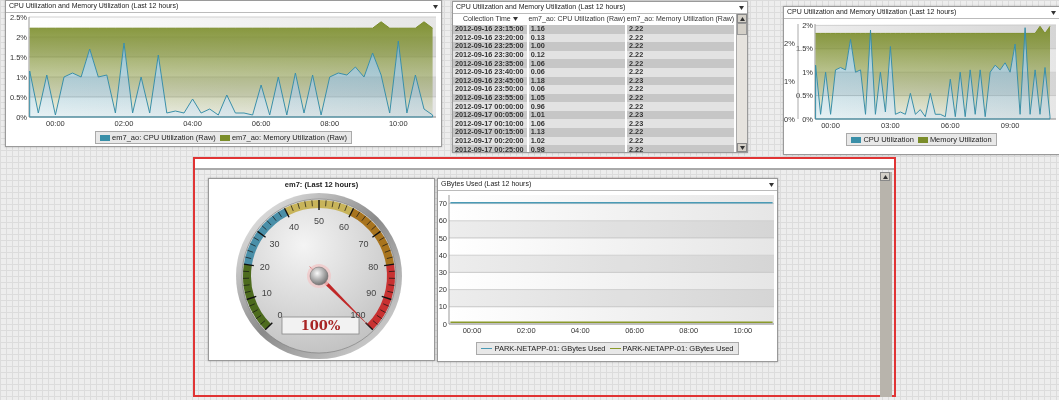 Image resolution: width=1059 pixels, height=400 pixels. Describe the element at coordinates (742, 147) in the screenshot. I see `scroll-down-button` at that location.